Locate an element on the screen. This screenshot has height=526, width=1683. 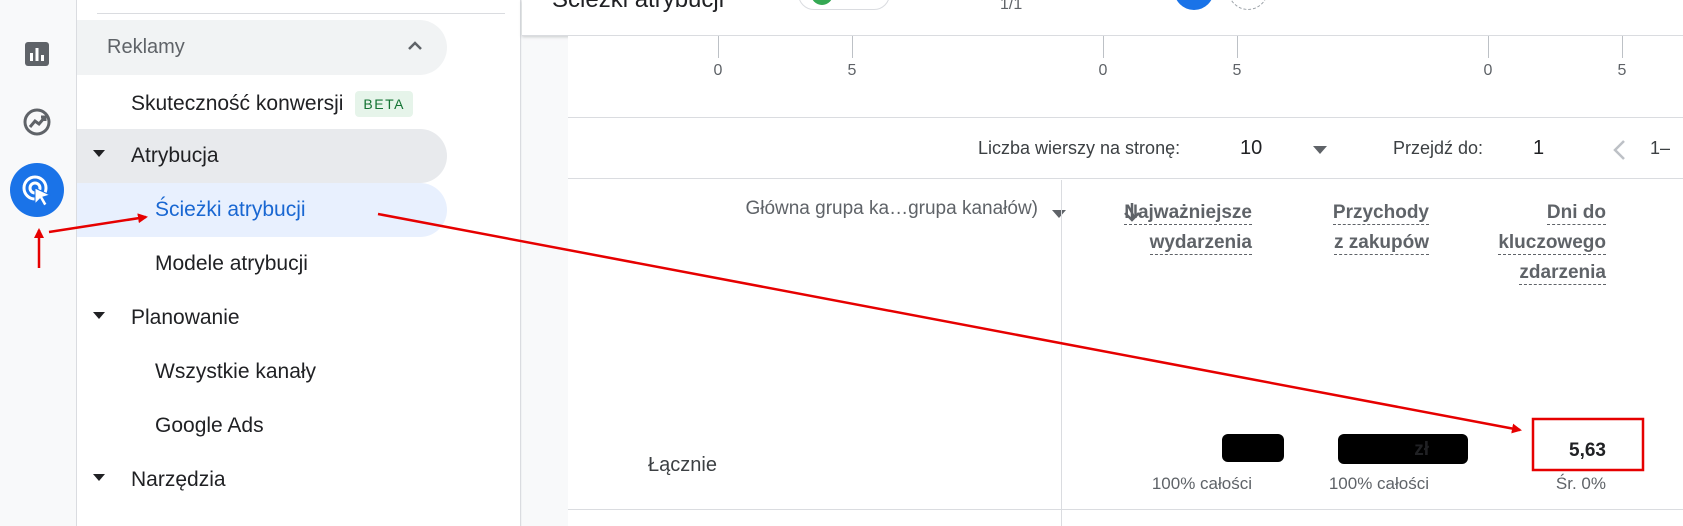
row-divider is located at coordinates (1125, 509).